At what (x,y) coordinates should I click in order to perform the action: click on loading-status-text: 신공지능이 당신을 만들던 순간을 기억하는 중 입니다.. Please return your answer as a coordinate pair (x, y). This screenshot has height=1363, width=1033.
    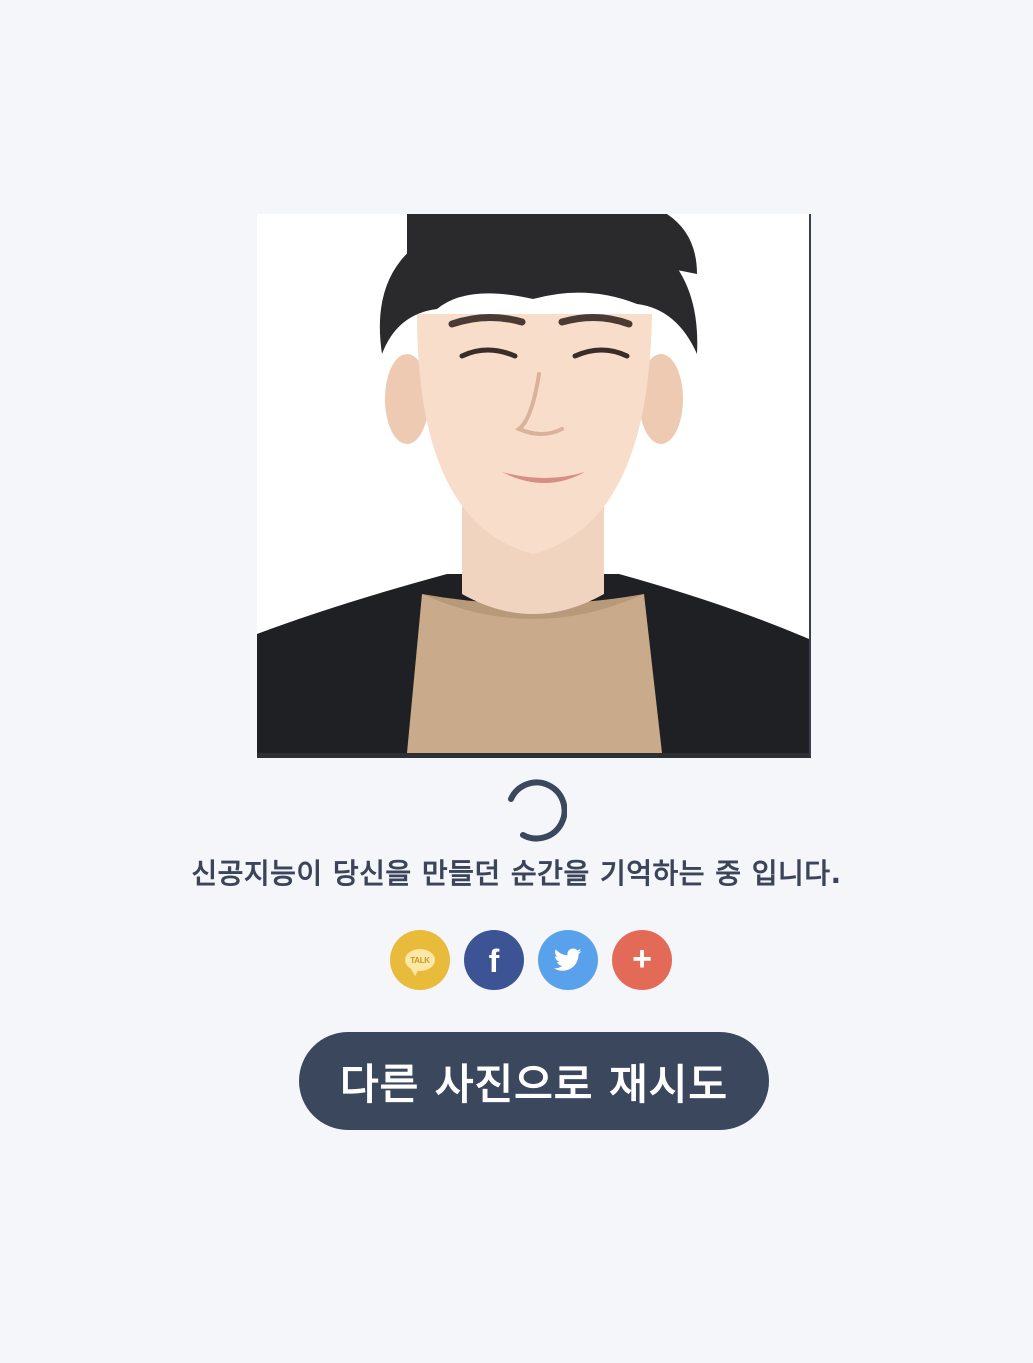
    Looking at the image, I should click on (516, 873).